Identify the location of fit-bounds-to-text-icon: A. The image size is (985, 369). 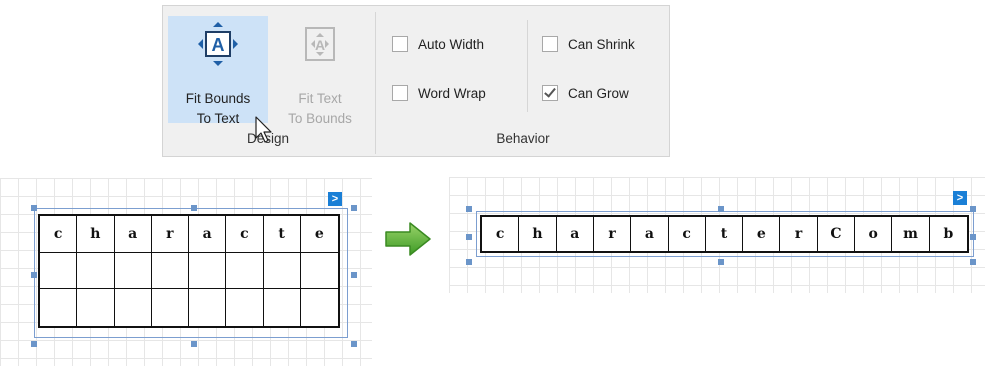
(218, 44).